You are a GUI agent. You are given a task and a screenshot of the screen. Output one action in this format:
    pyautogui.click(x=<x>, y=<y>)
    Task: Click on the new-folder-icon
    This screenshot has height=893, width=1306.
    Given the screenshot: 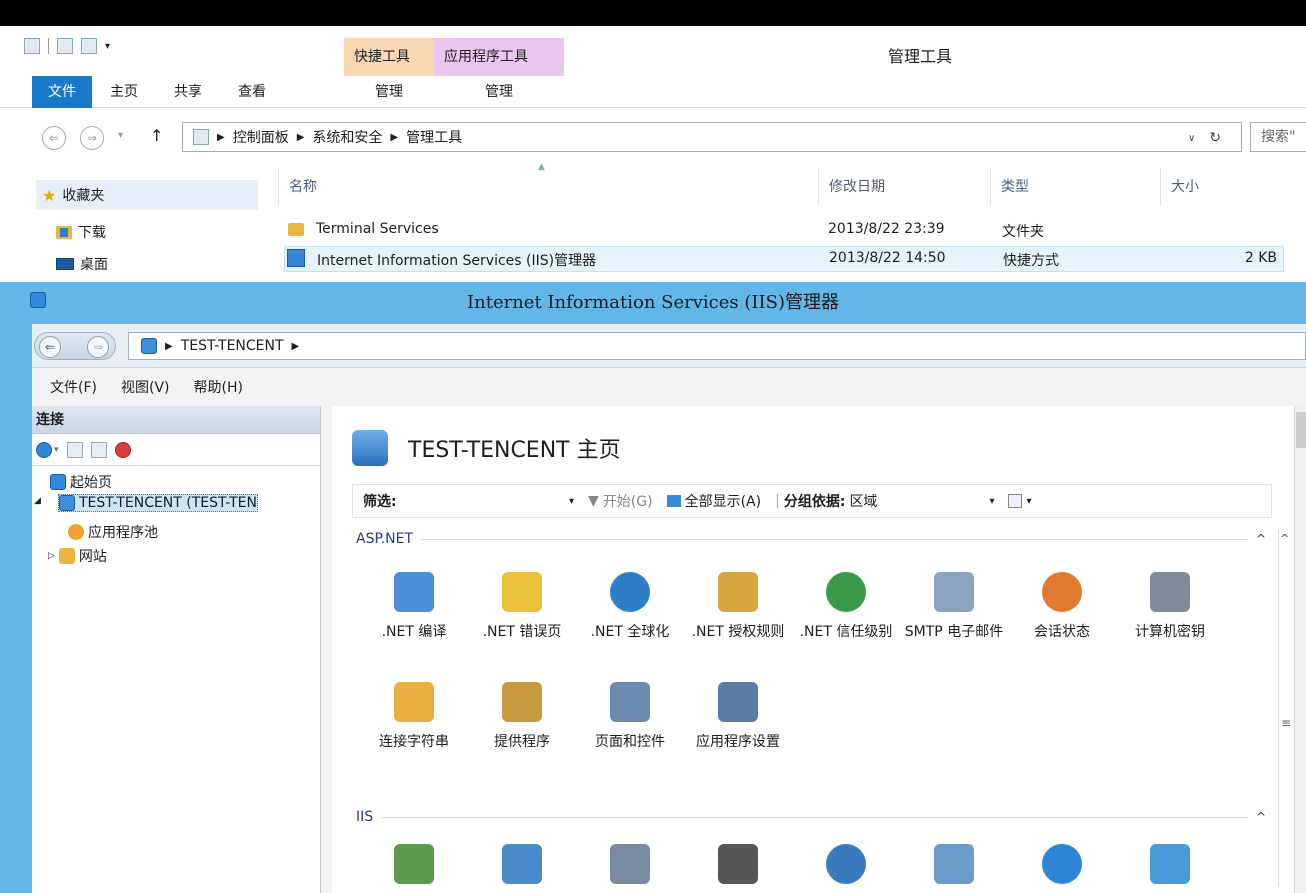 What is the action you would take?
    pyautogui.click(x=65, y=46)
    